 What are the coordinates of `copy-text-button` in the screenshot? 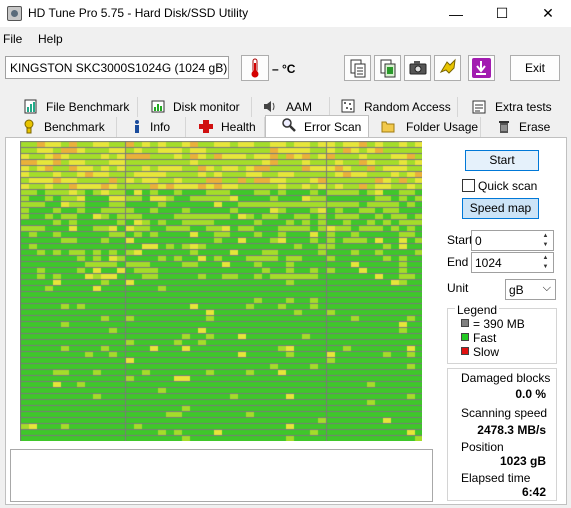 It's located at (357, 68).